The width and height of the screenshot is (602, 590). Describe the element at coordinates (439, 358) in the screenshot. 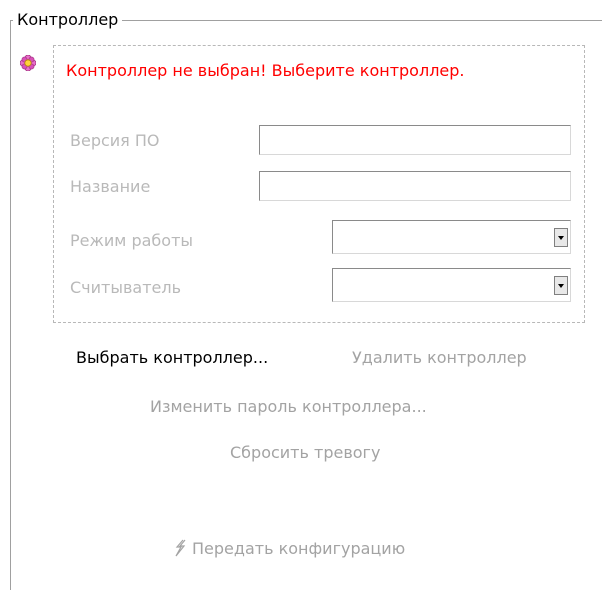

I see `delete-controller-link: Удалить контроллер` at that location.